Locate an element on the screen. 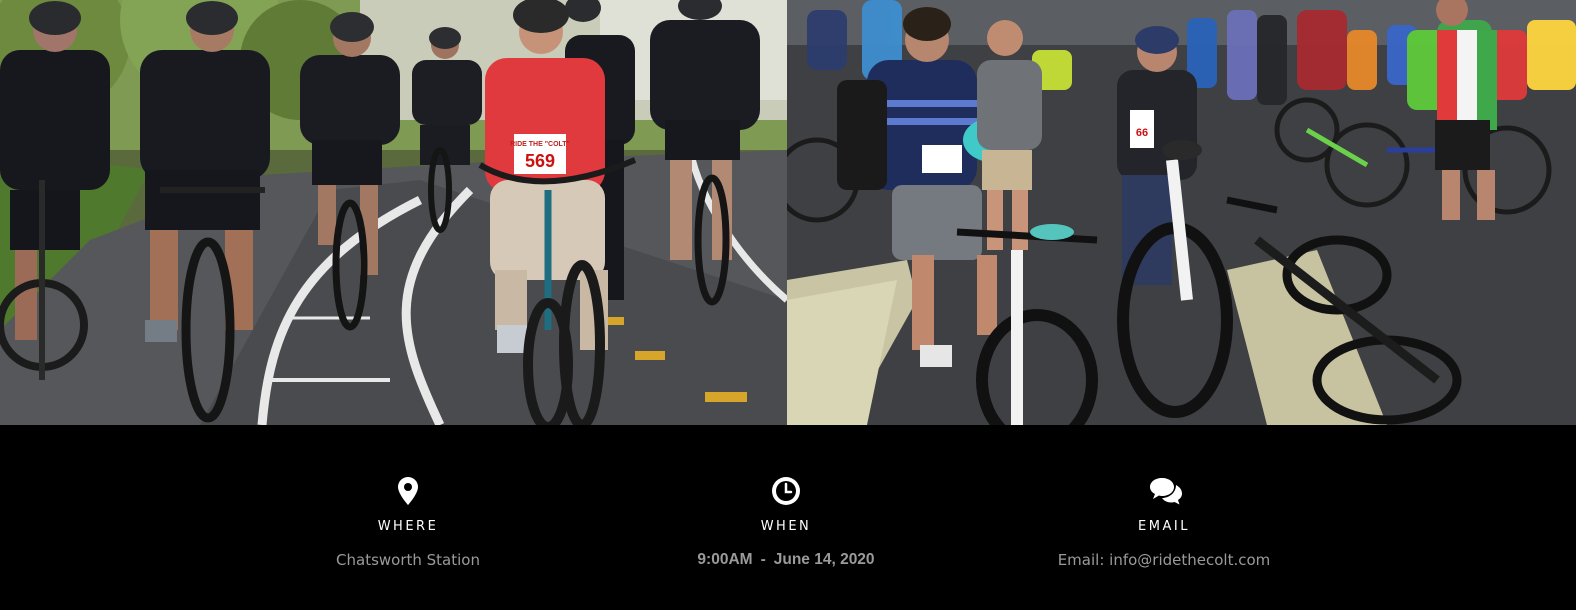 This screenshot has height=610, width=1576. when-heading: WHEN is located at coordinates (786, 526).